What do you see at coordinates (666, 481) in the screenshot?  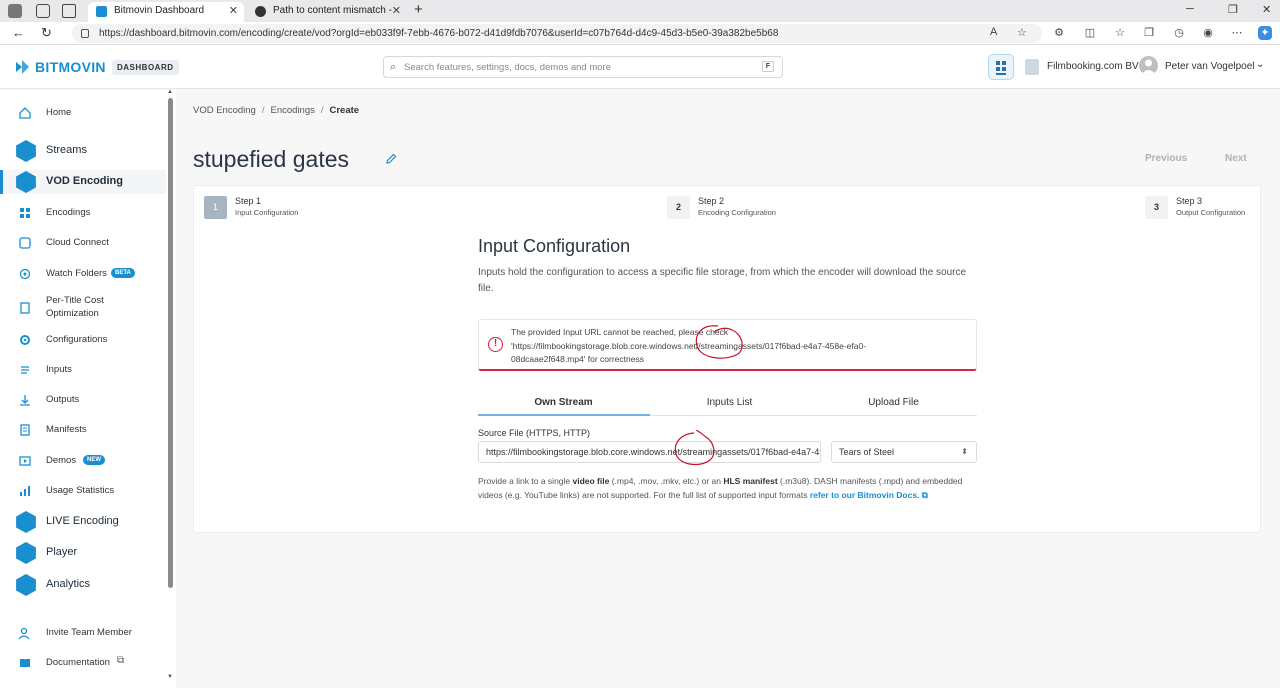 I see `hint-text: (.mp4, .mov, .mkv, etc.) or an` at bounding box center [666, 481].